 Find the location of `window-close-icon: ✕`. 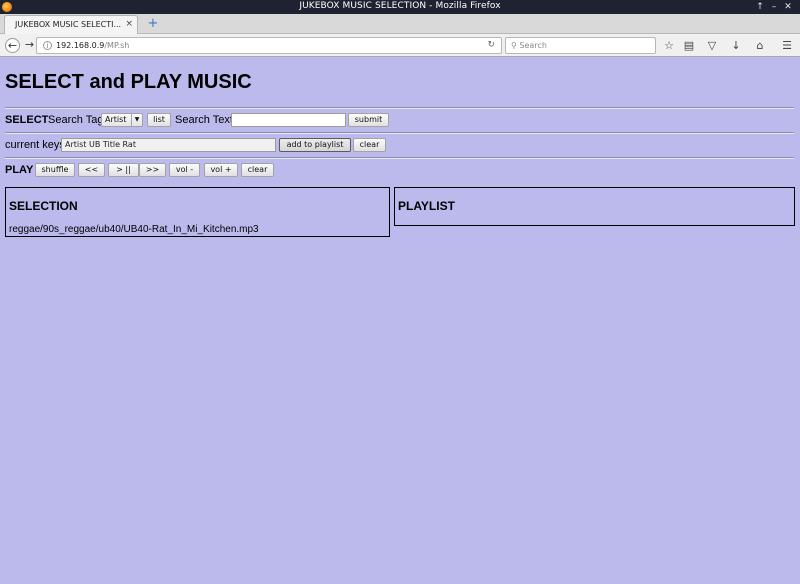

window-close-icon: ✕ is located at coordinates (788, 7).